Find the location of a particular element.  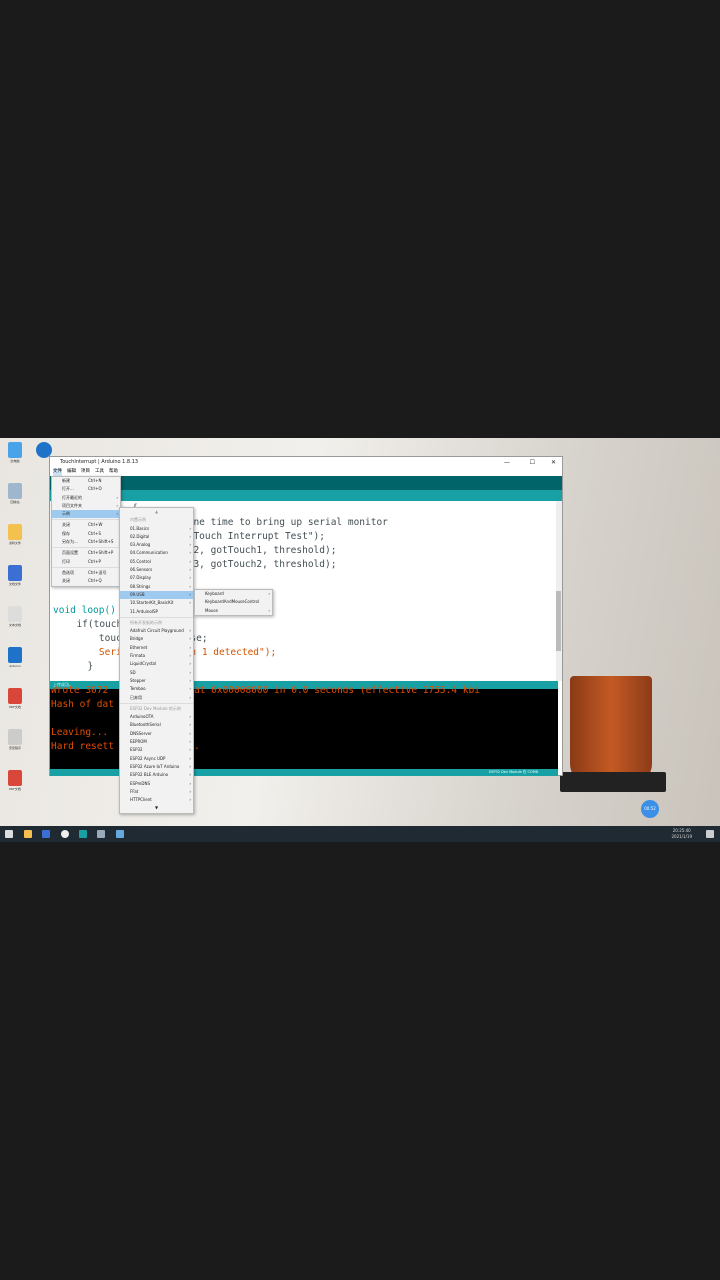

file-menu-item: 新建 Ctrl+N is located at coordinates (86, 481).